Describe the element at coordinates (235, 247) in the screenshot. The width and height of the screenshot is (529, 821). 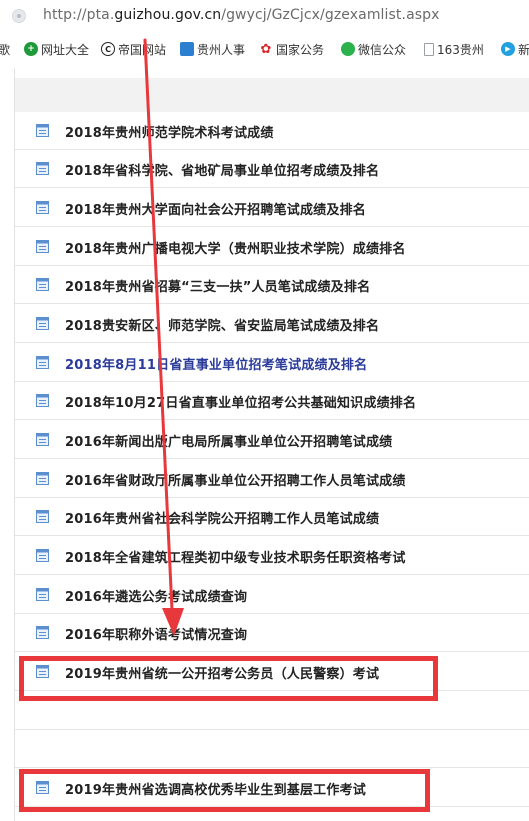
I see `exam-title-link: 2018年贵州广播电视大学（贵州职业技术学院）成绩排名` at that location.